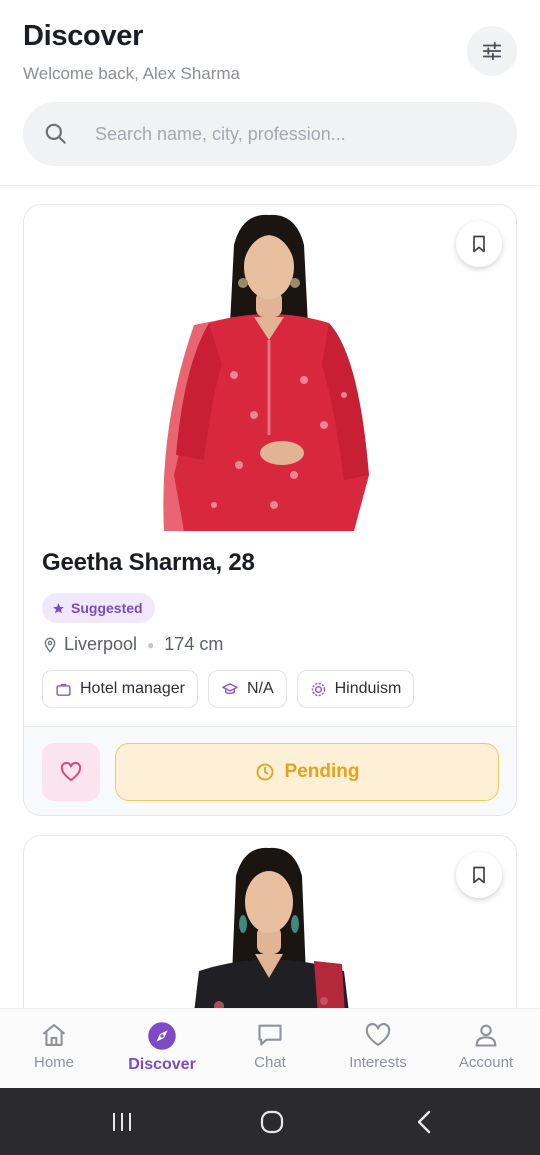  What do you see at coordinates (368, 688) in the screenshot?
I see `chip-label: Hinduism` at bounding box center [368, 688].